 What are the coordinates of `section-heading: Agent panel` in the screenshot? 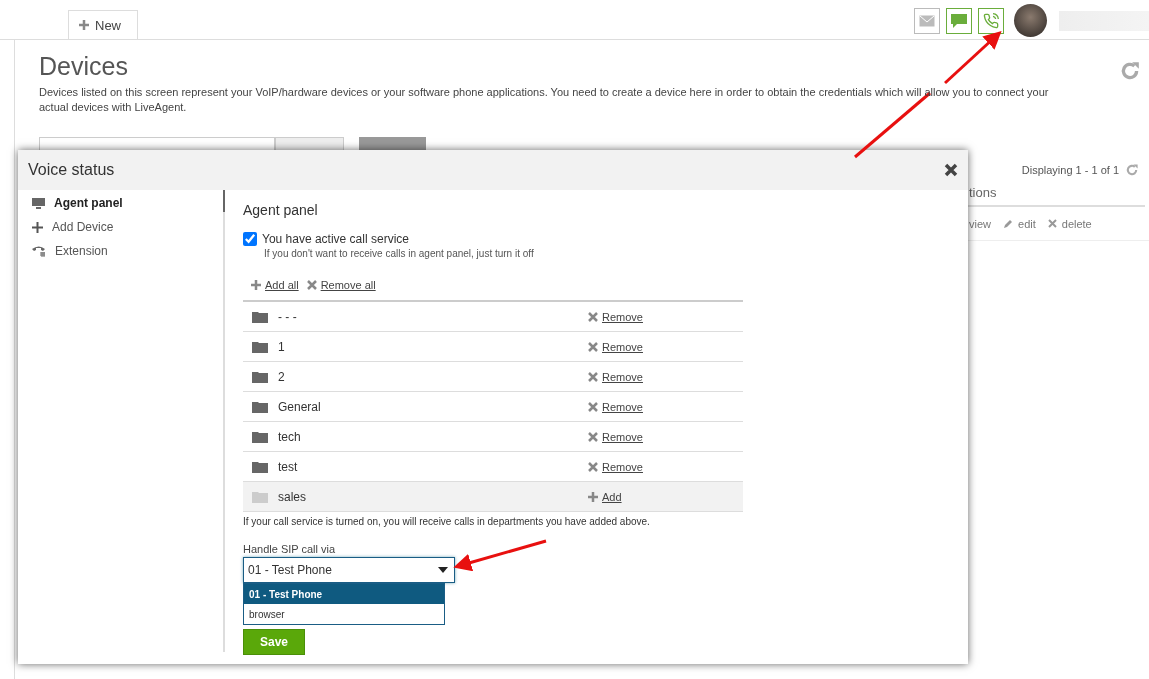 It's located at (281, 210).